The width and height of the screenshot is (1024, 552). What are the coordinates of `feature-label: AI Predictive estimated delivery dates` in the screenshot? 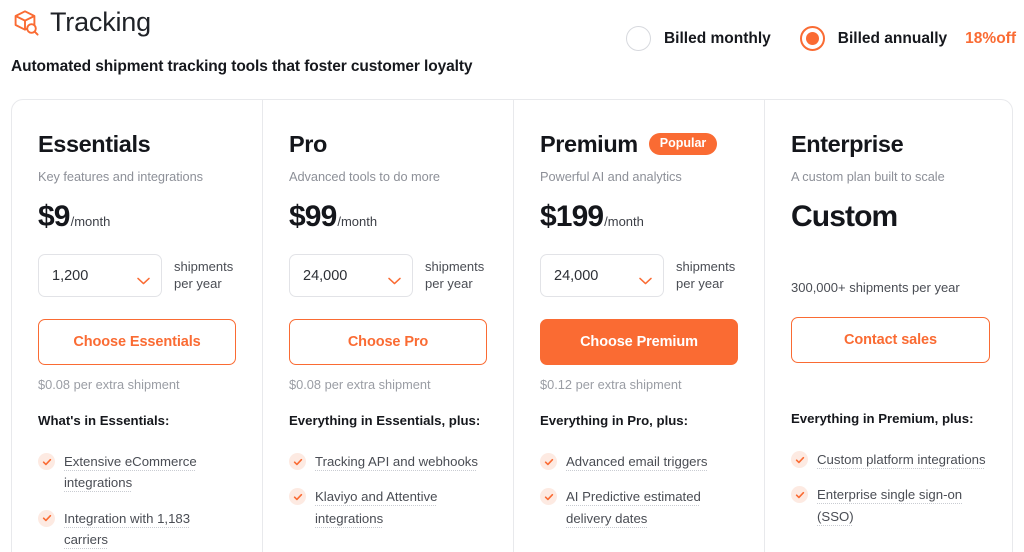 It's located at (652, 507).